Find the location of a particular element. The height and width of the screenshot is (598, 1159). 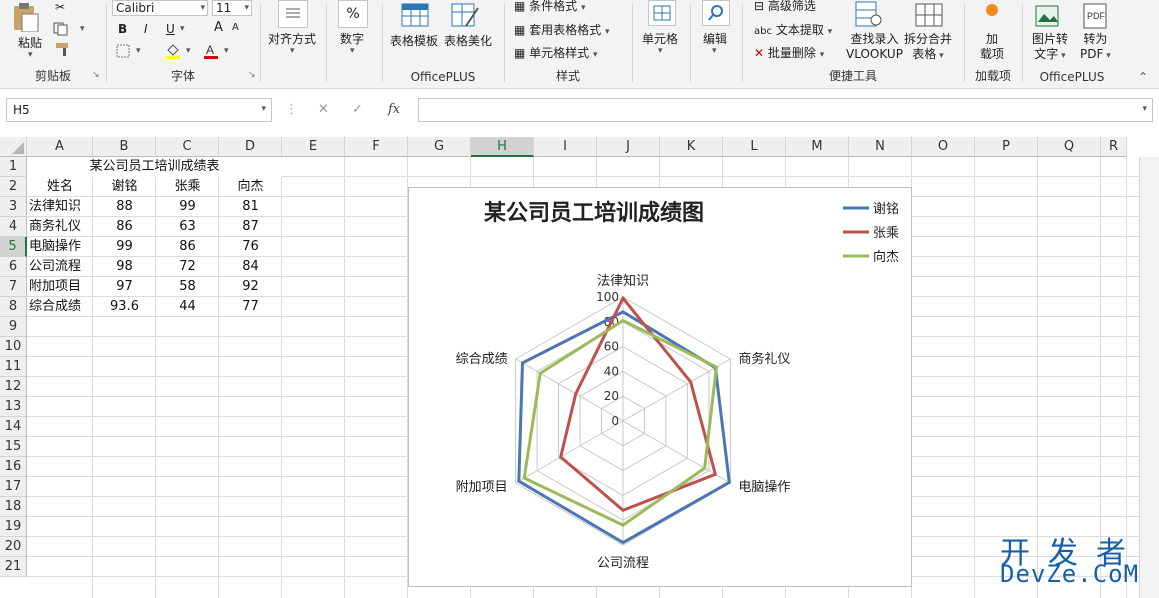

column-header-n: N is located at coordinates (880, 147).